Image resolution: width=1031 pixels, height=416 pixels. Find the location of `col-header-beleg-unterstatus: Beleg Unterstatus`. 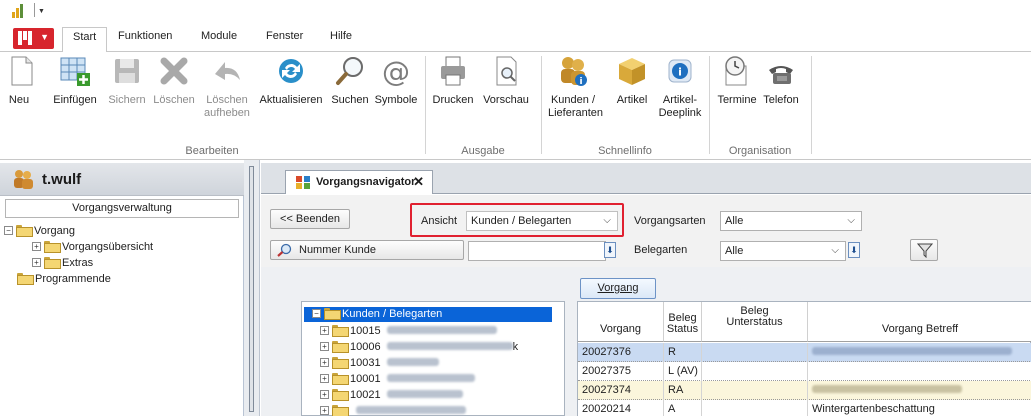

col-header-beleg-unterstatus: Beleg Unterstatus is located at coordinates (755, 322).